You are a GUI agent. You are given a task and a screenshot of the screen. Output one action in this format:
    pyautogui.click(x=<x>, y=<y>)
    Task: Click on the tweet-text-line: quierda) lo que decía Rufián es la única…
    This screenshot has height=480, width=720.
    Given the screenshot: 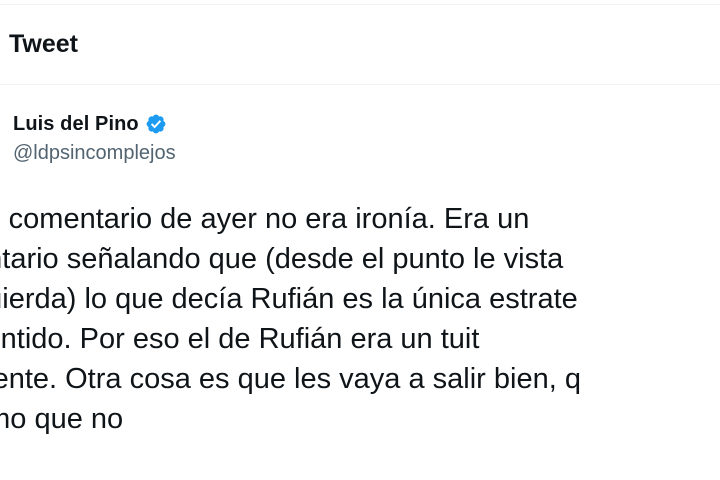 What is the action you would take?
    pyautogui.click(x=289, y=299)
    